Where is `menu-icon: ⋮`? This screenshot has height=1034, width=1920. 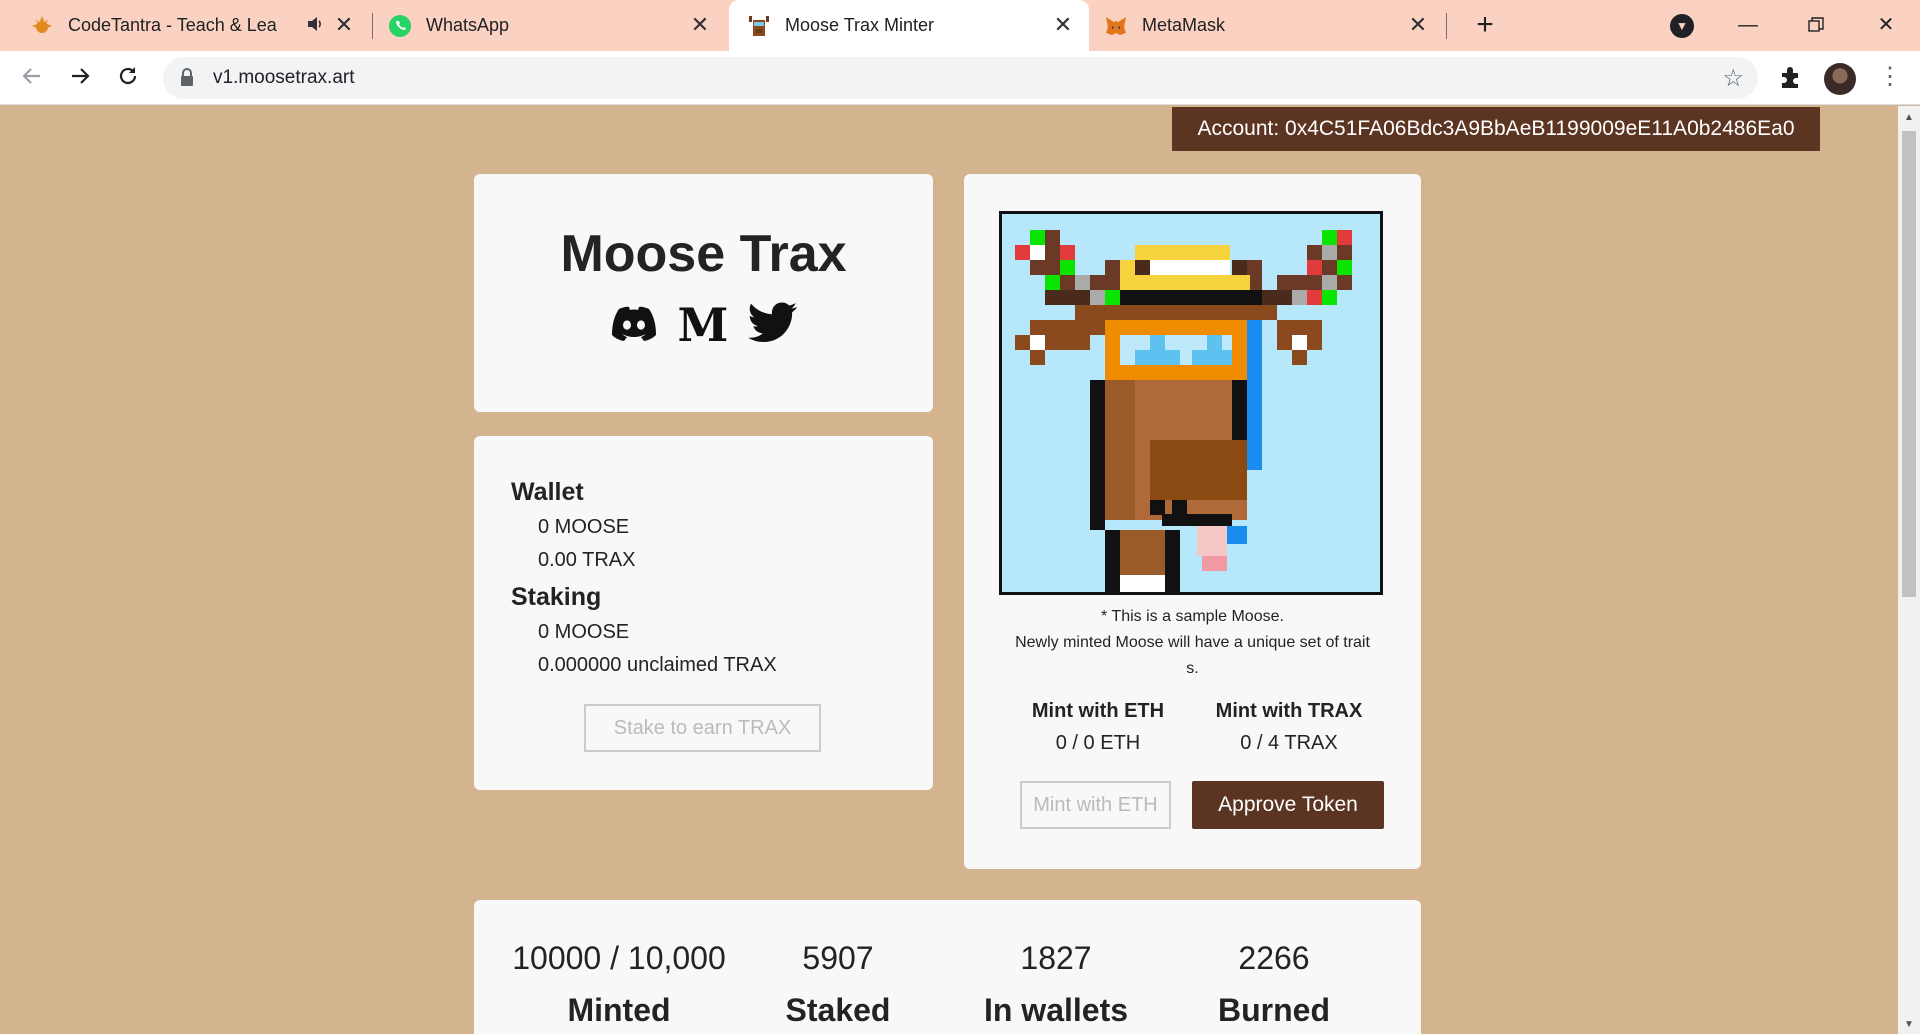
menu-icon: ⋮ is located at coordinates (1890, 77).